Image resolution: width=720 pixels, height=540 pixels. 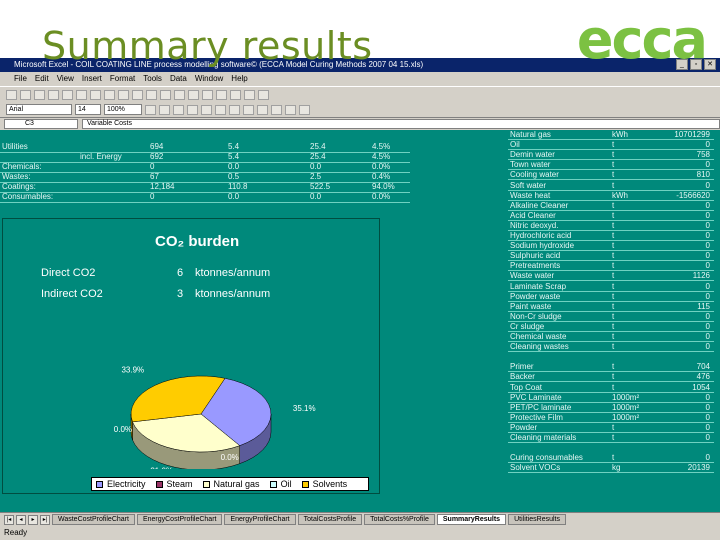 What do you see at coordinates (535, 266) in the screenshot?
I see `resource-name: Pretreatments` at bounding box center [535, 266].